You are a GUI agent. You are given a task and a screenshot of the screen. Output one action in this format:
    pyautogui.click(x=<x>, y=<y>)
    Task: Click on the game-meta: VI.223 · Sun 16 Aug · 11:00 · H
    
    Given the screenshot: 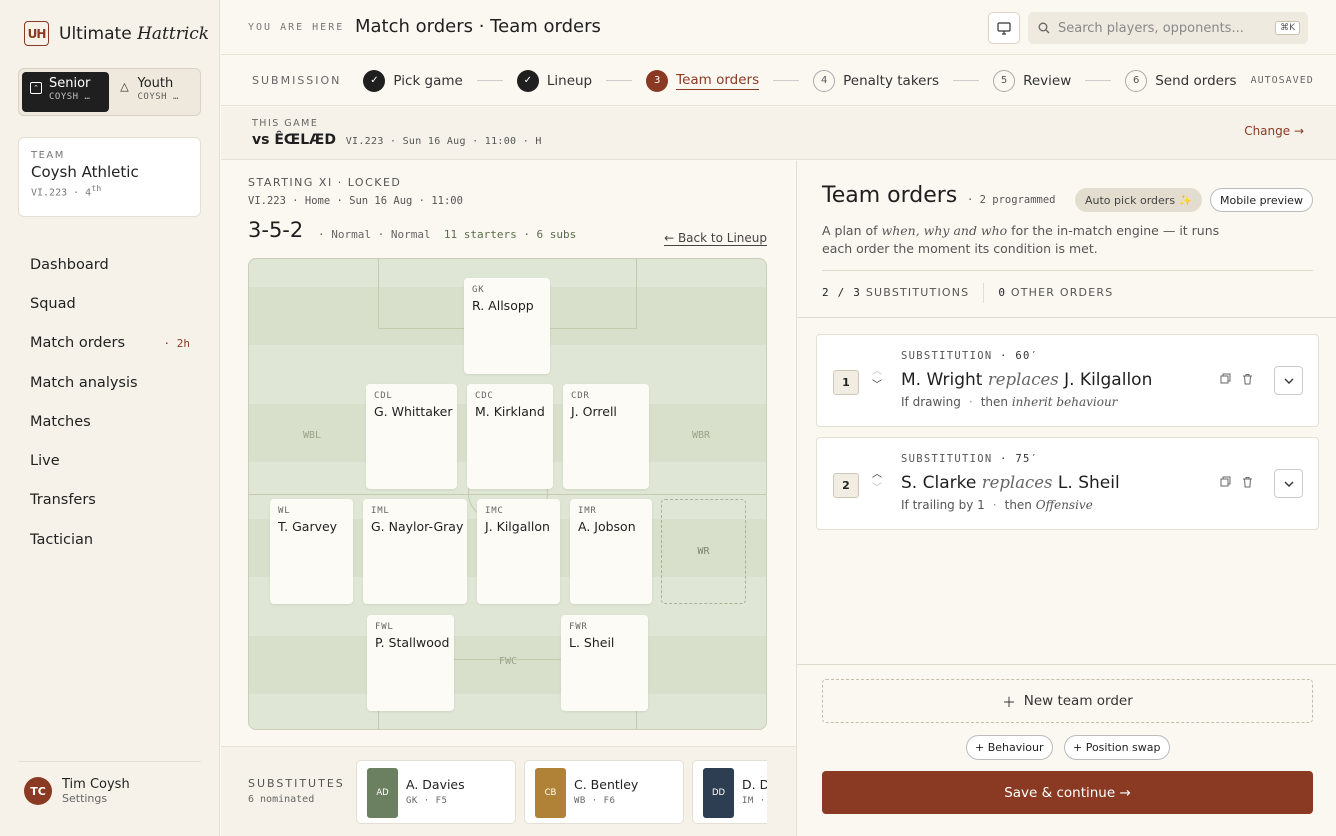 What is the action you would take?
    pyautogui.click(x=443, y=141)
    